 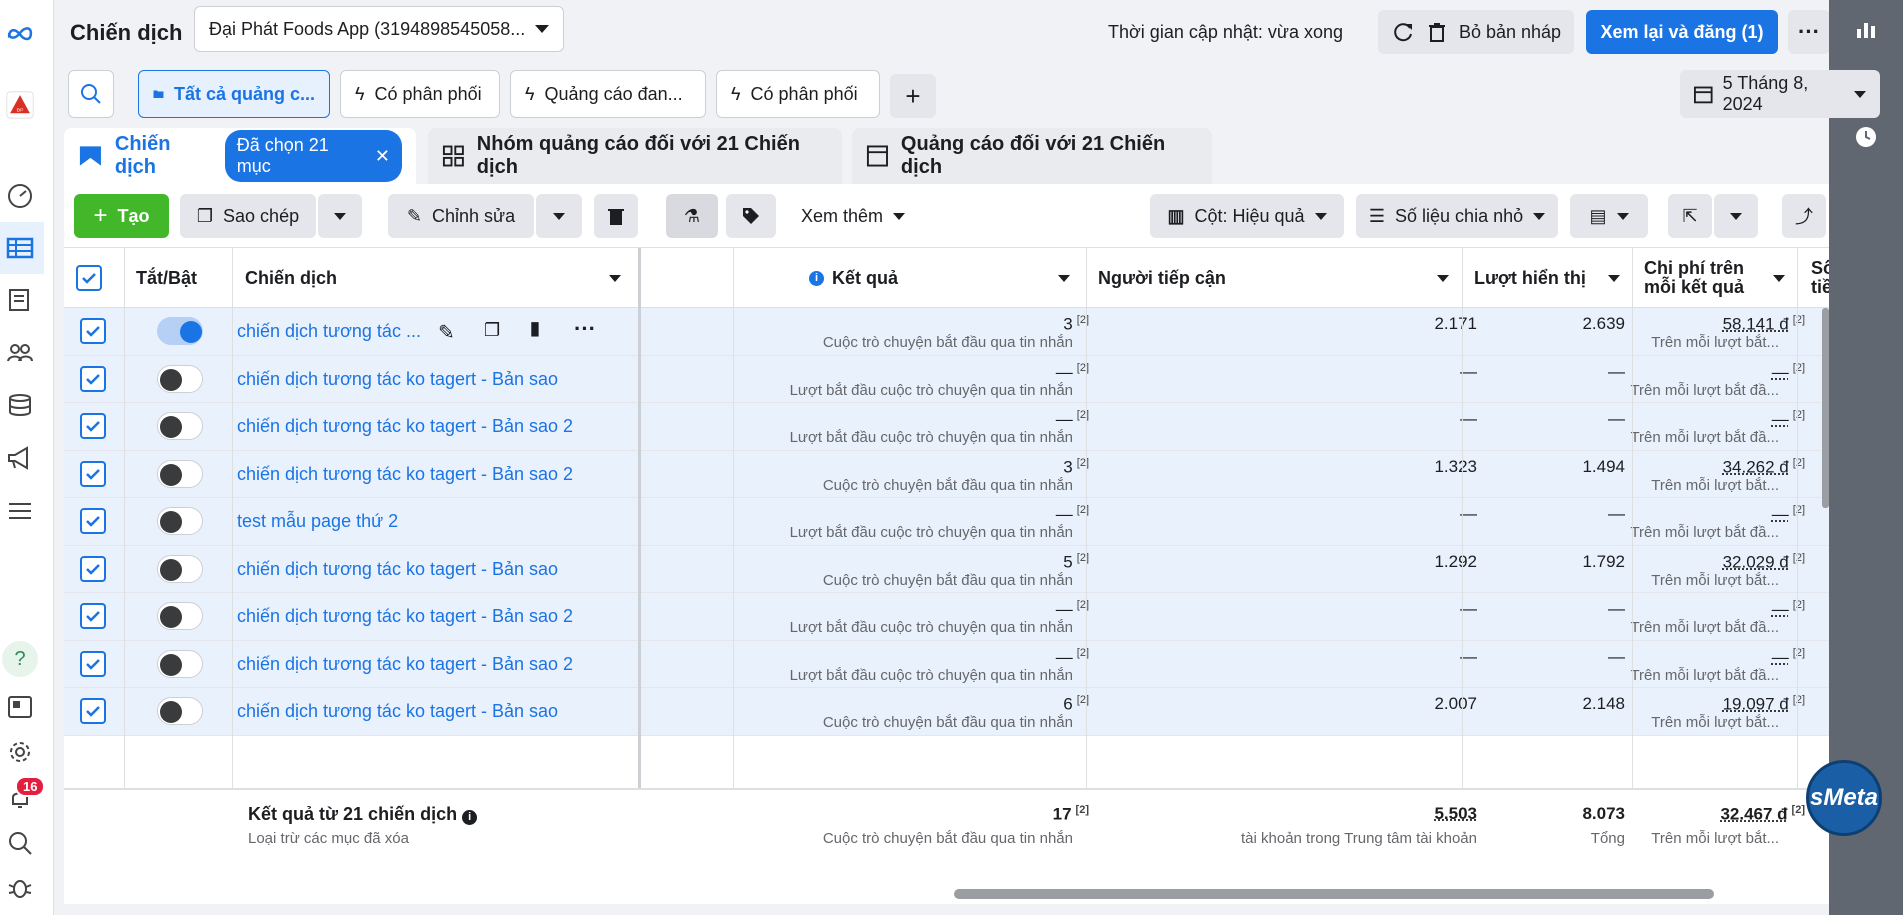 I want to click on smeta-extension-button: sMeta, so click(x=1844, y=798).